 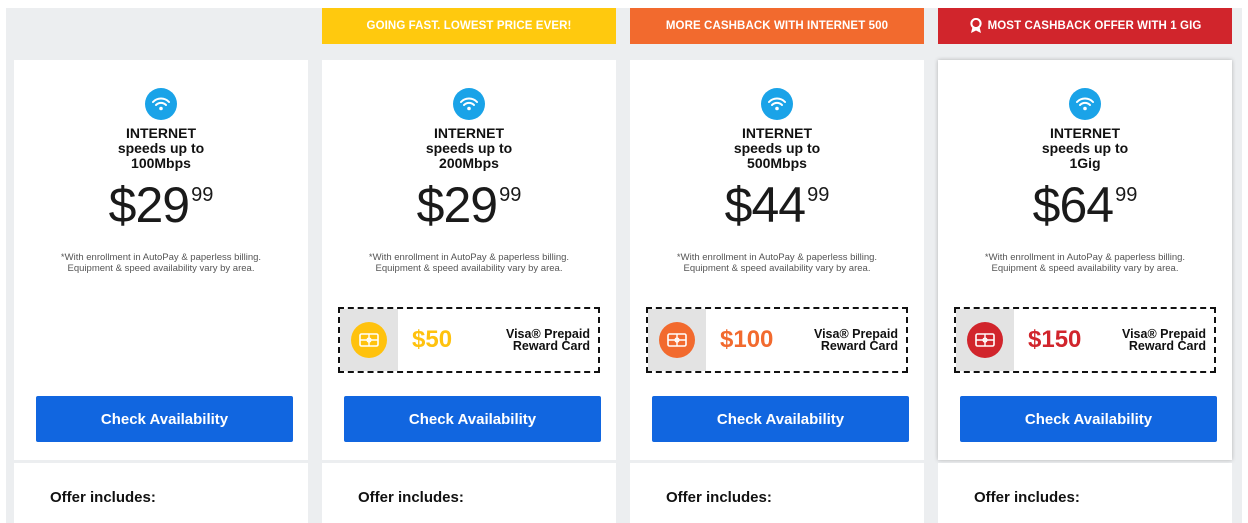 I want to click on plan-price: $44 99, so click(x=777, y=205).